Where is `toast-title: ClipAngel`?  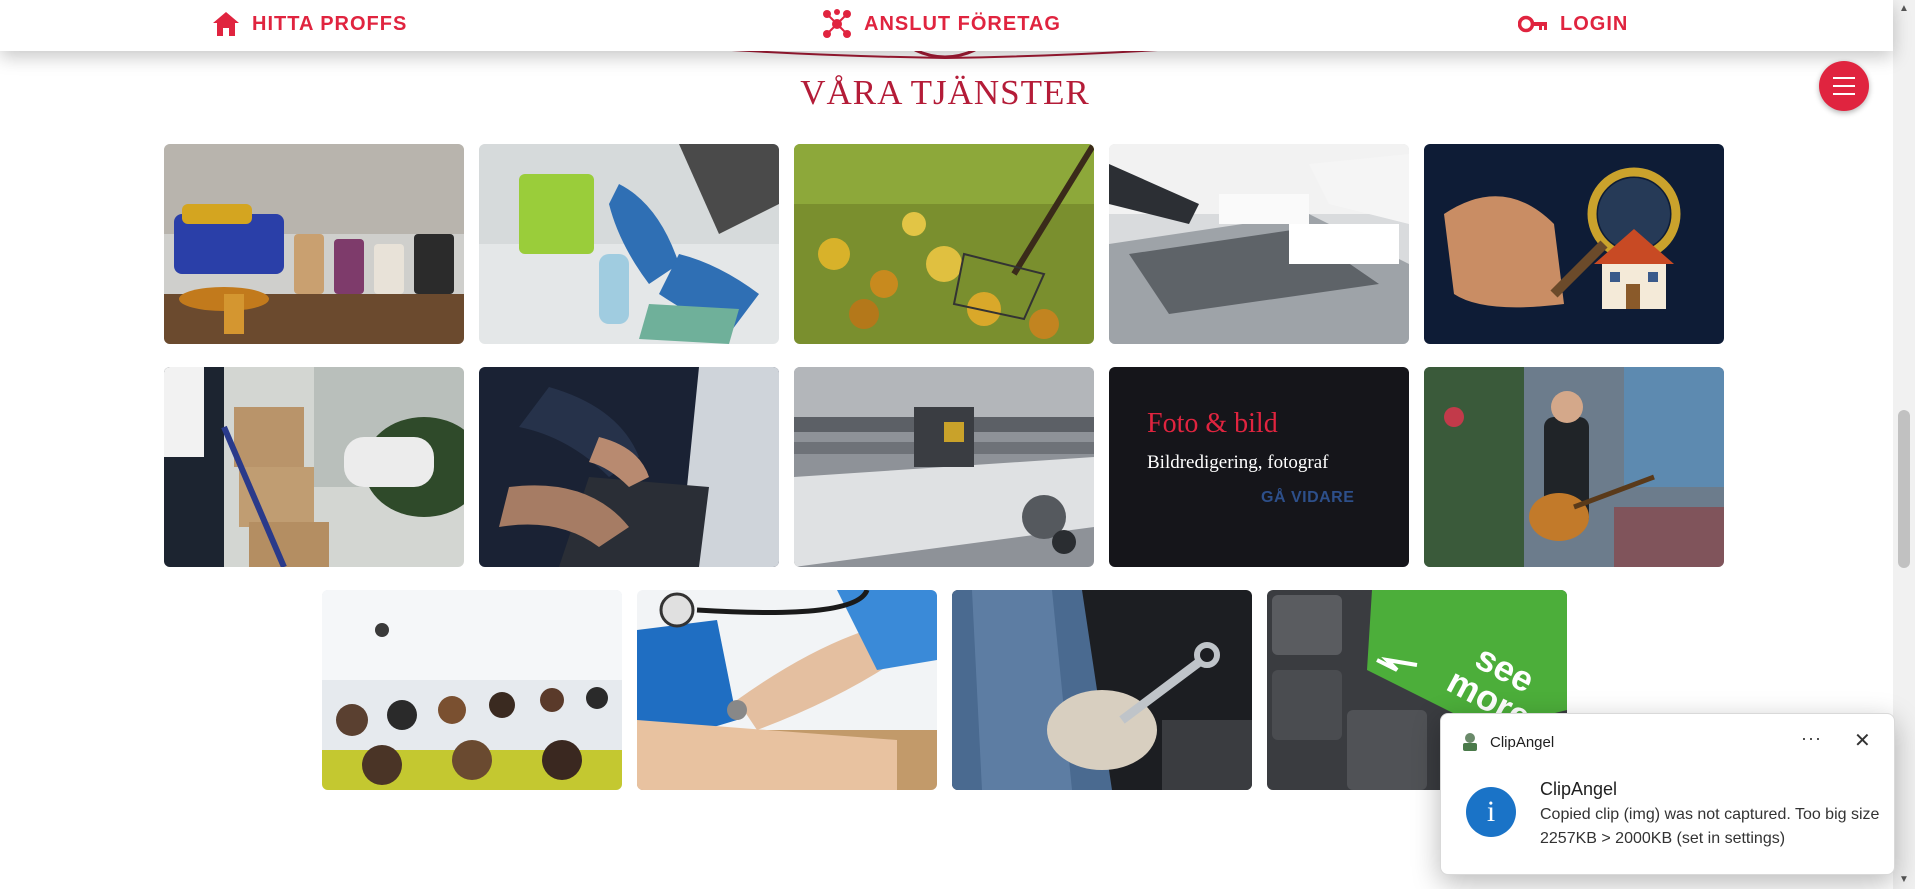 toast-title: ClipAngel is located at coordinates (1579, 789).